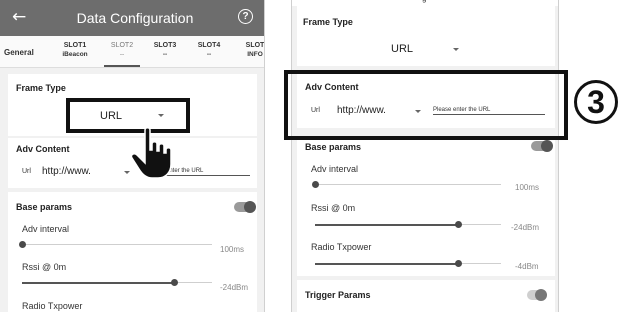  I want to click on chevron-down-icon, so click(456, 49).